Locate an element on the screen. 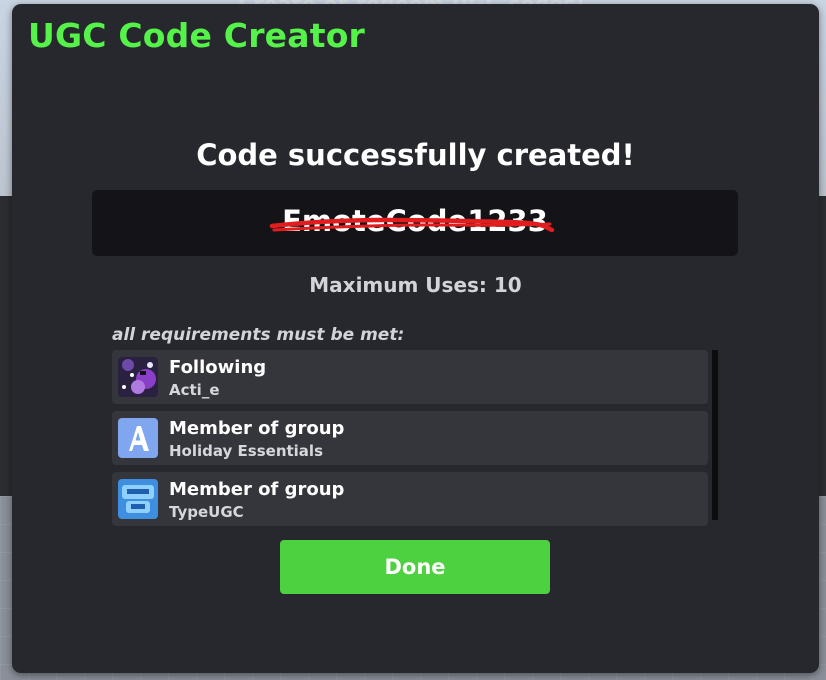  group-logo-a-icon is located at coordinates (138, 438).